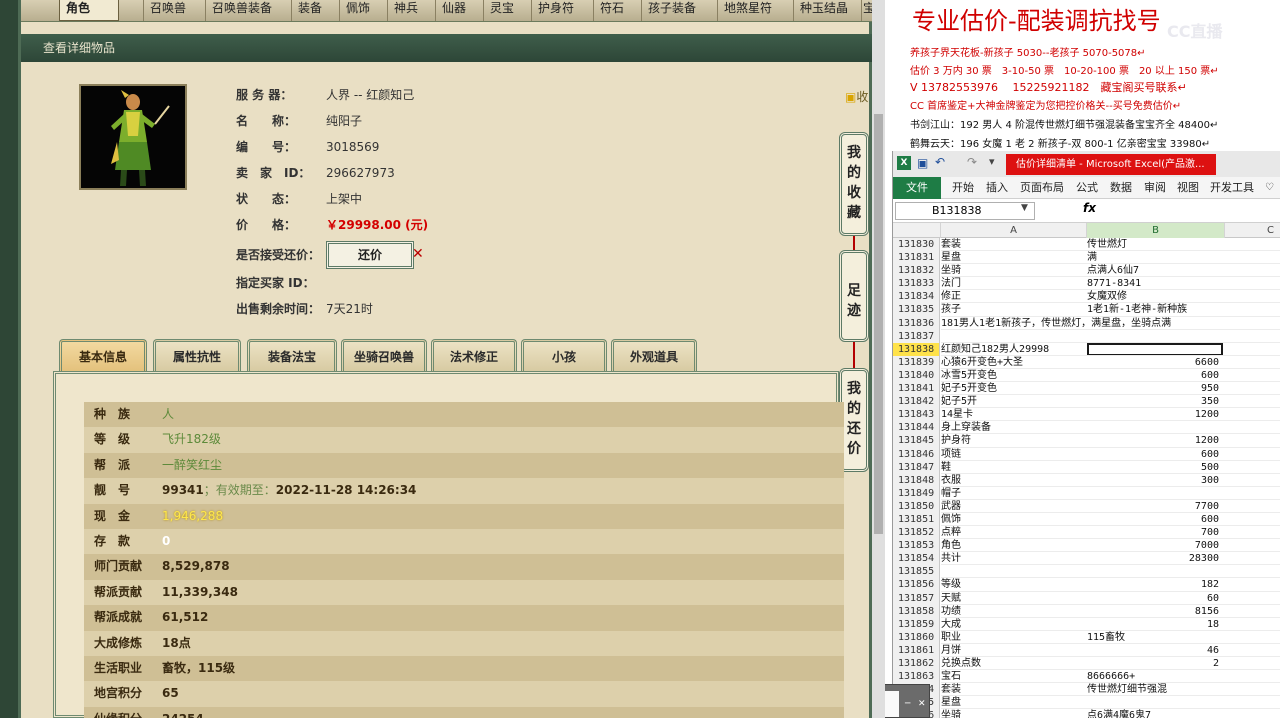  I want to click on sheet-row: 131853 角色 7000, so click(1086, 546).